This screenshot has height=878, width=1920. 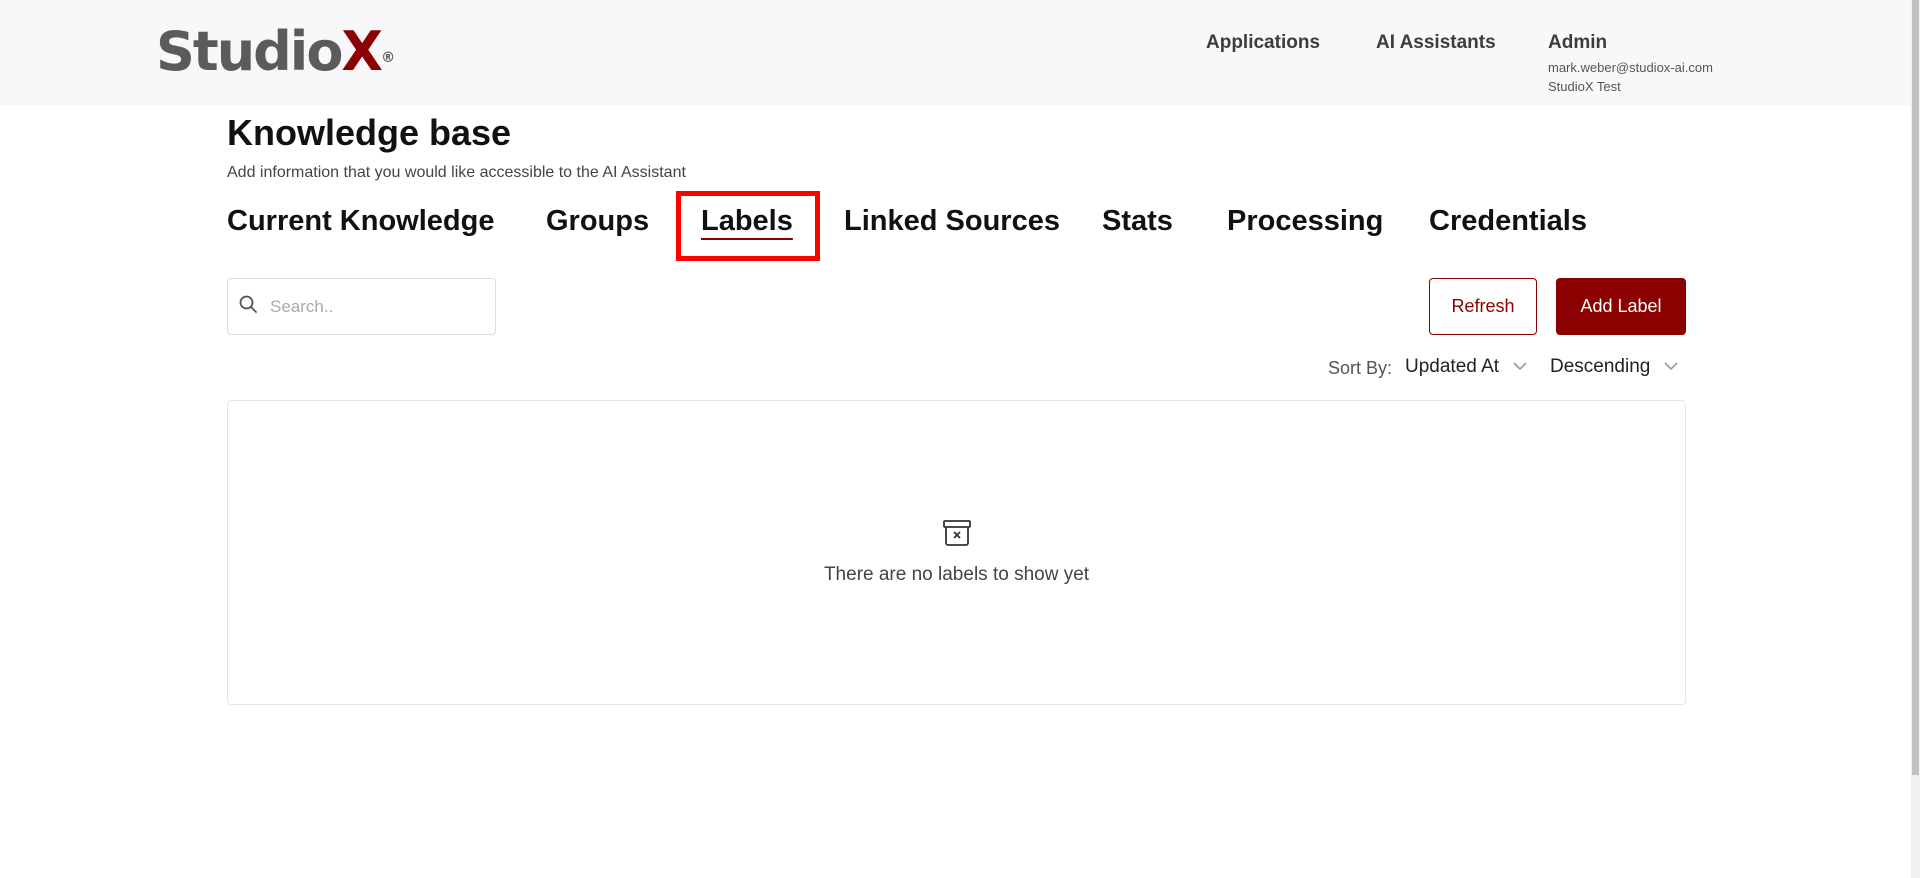 I want to click on studiox-logo: StudioX®, so click(x=275, y=52).